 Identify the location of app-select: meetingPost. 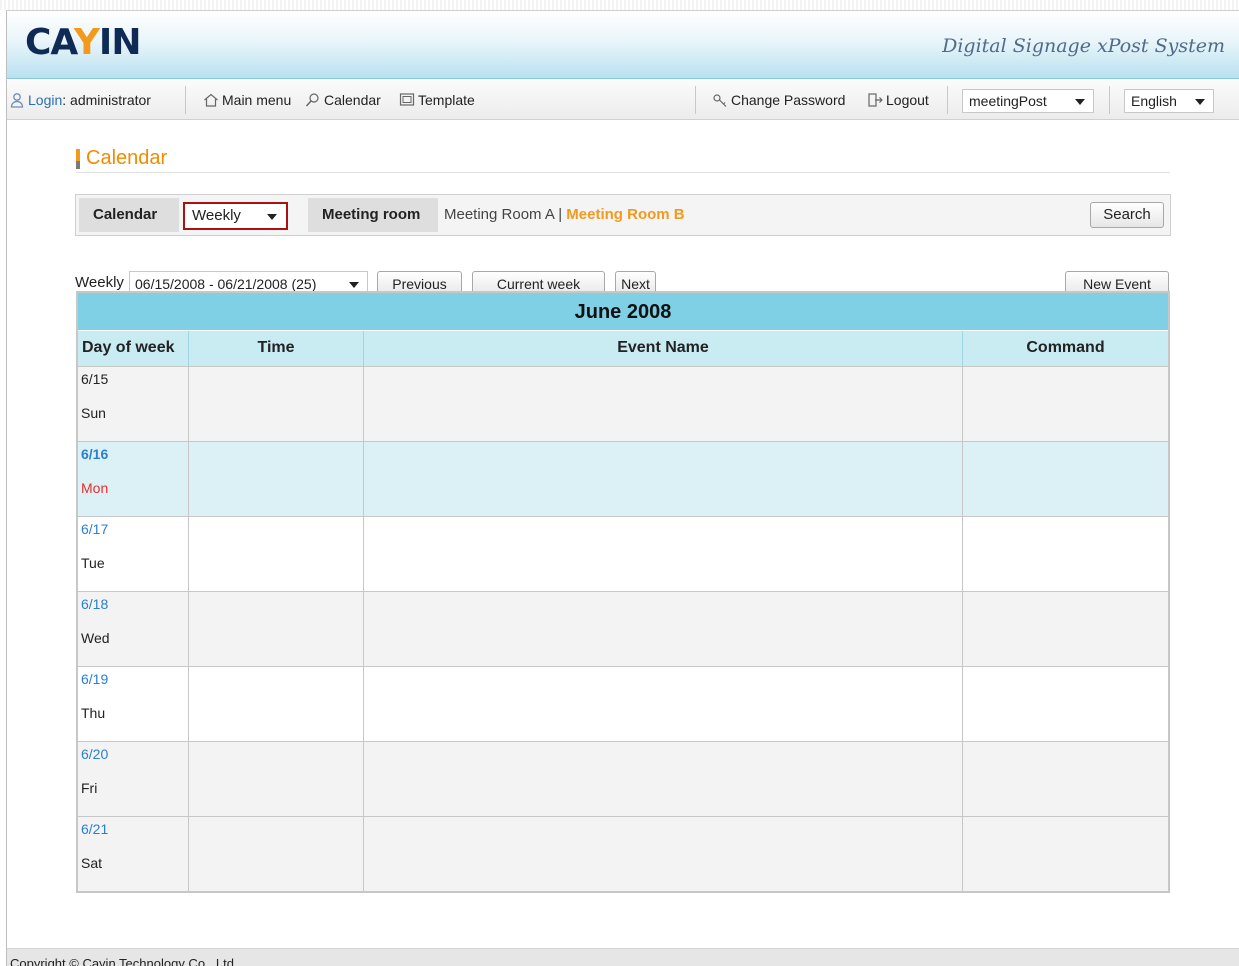
(1028, 101).